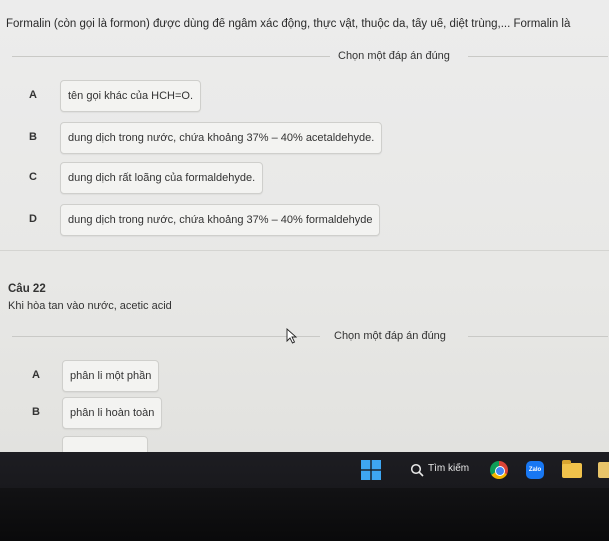 This screenshot has height=541, width=609. What do you see at coordinates (304, 470) in the screenshot?
I see `taskbar: Tìm kiếm Zalo` at bounding box center [304, 470].